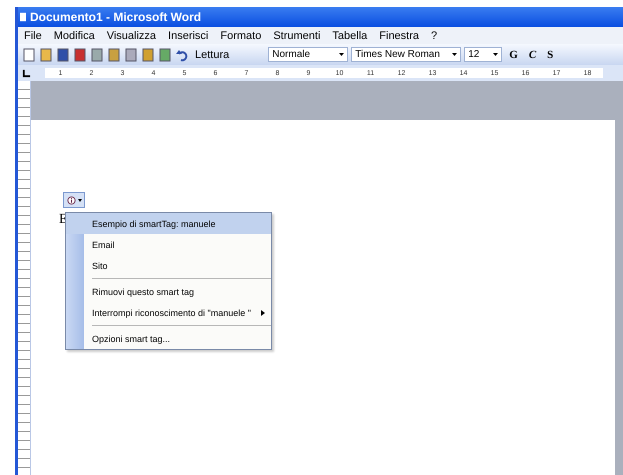 The width and height of the screenshot is (623, 475). Describe the element at coordinates (296, 36) in the screenshot. I see `menu-item: Strumenti` at that location.